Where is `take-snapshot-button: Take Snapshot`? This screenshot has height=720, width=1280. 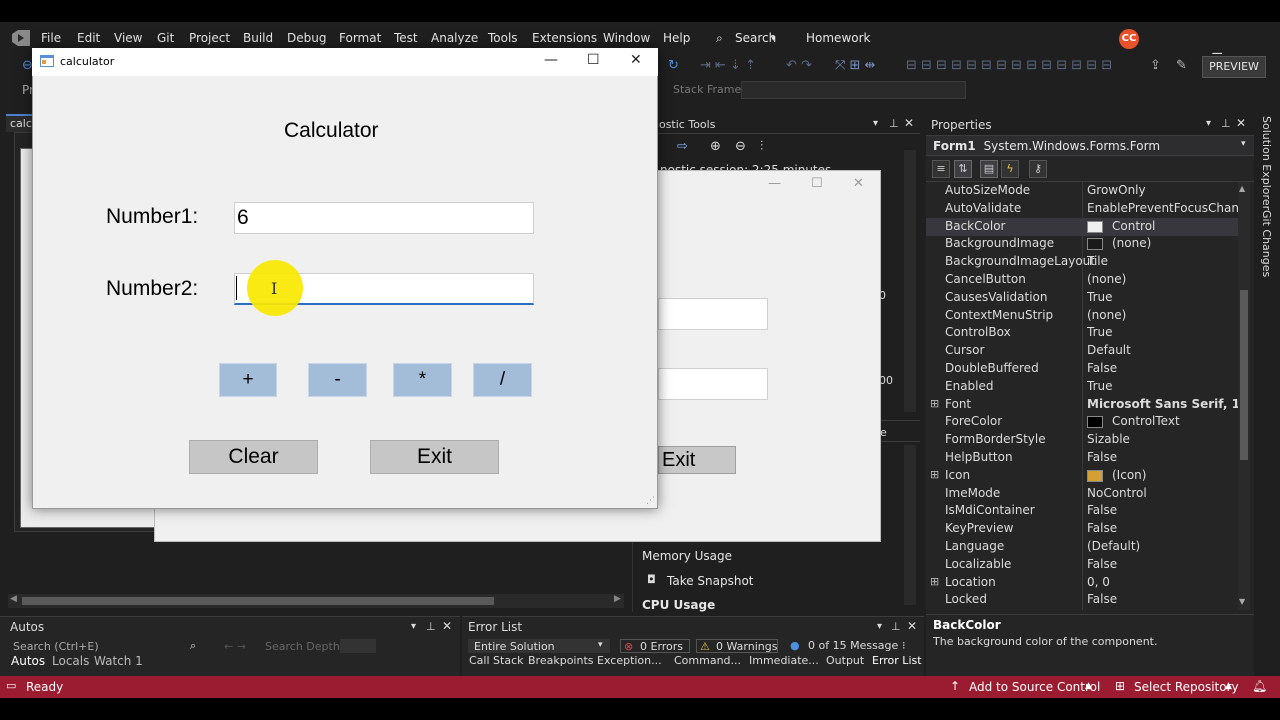 take-snapshot-button: Take Snapshot is located at coordinates (710, 581).